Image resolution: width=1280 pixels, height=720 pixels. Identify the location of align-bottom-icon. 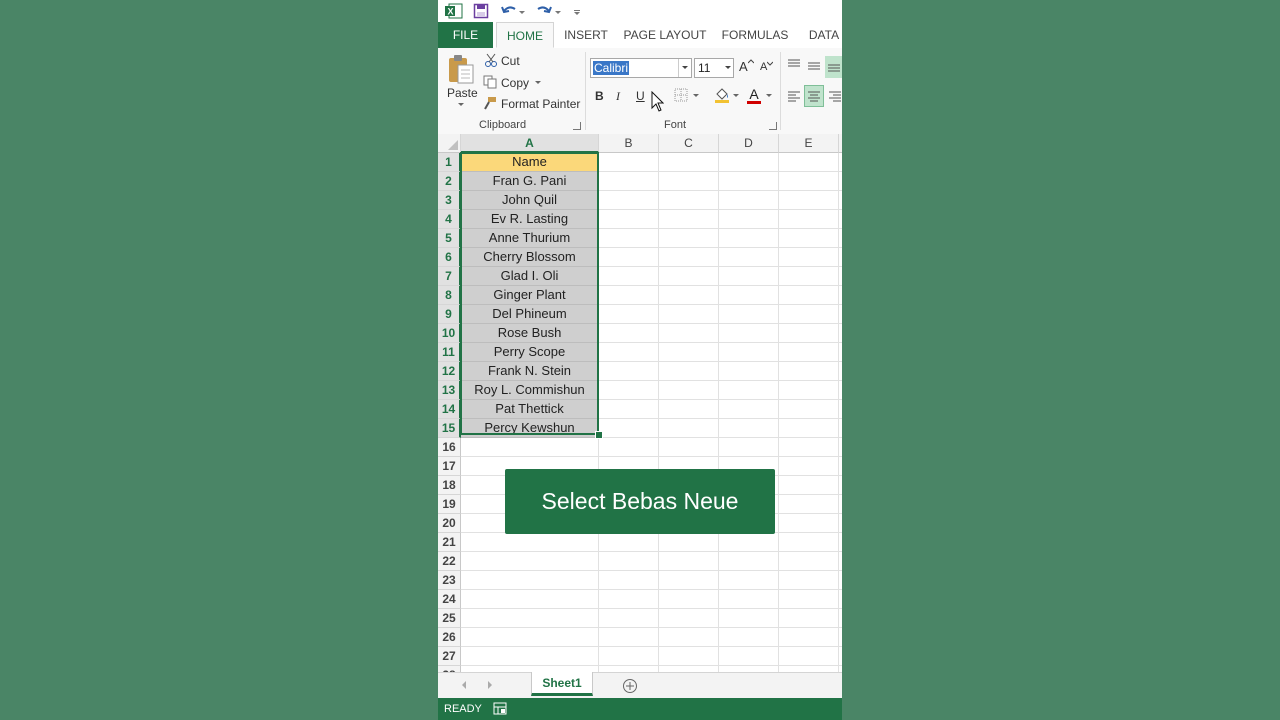
(833, 67).